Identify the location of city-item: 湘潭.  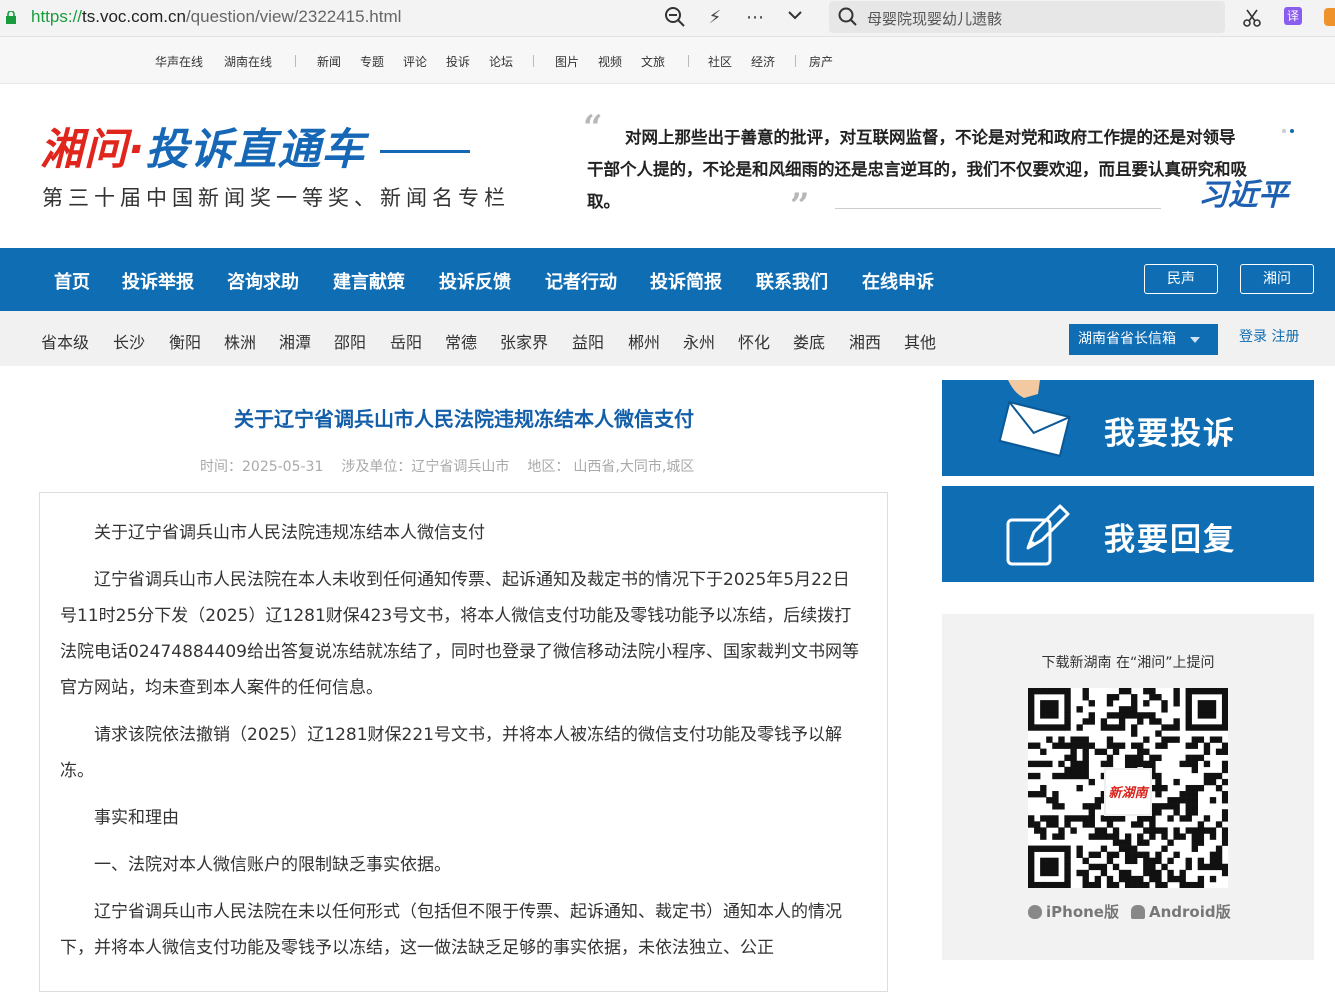
(295, 341).